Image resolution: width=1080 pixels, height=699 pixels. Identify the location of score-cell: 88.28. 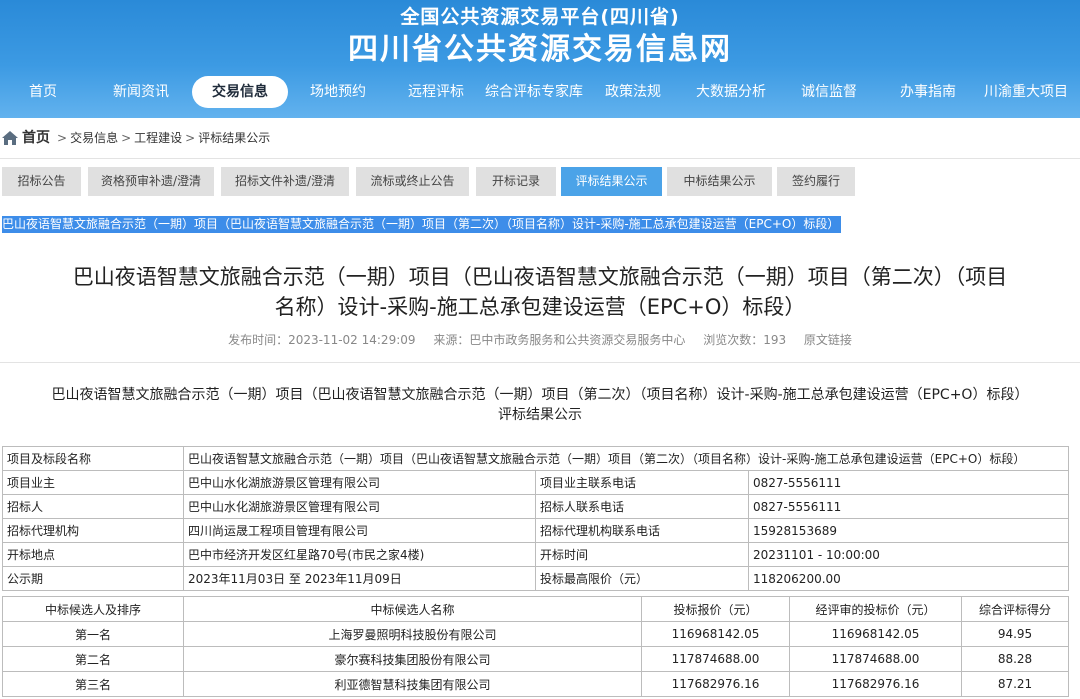
(1015, 659).